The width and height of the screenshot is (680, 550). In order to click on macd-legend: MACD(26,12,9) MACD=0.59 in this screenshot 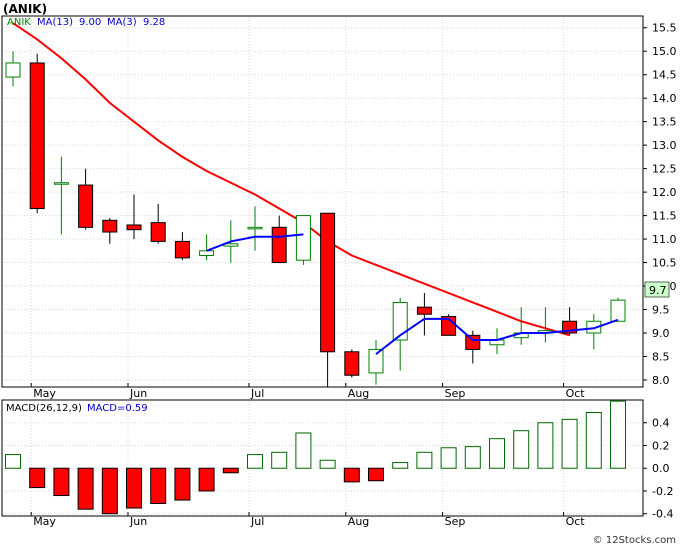, I will do `click(77, 408)`.